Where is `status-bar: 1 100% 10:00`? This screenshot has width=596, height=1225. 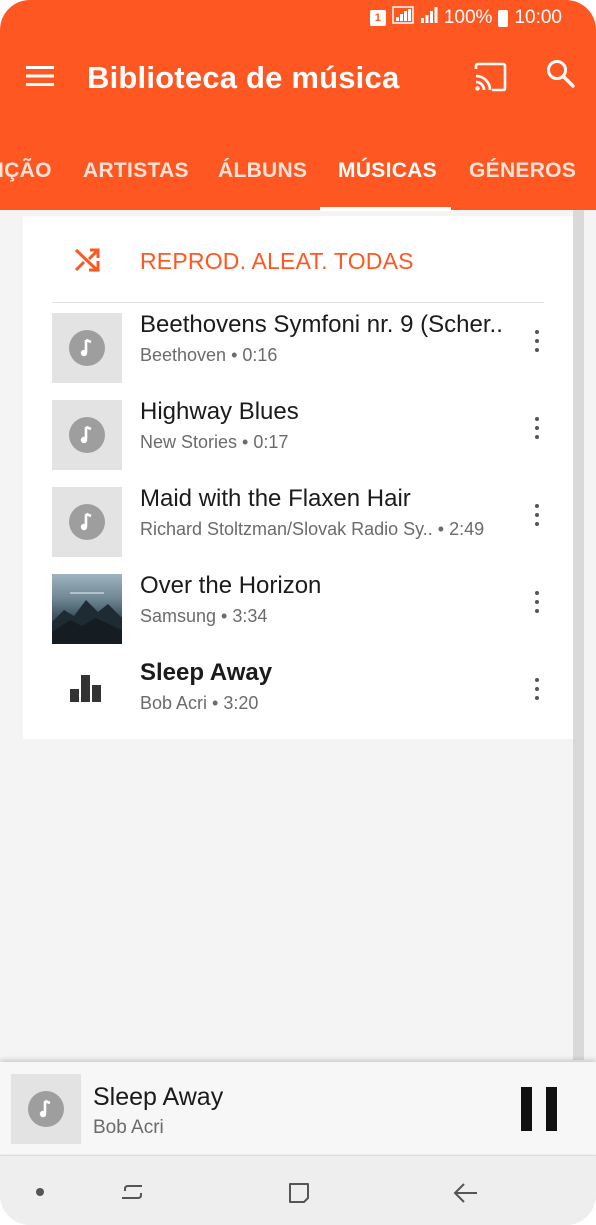
status-bar: 1 100% 10:00 is located at coordinates (298, 17).